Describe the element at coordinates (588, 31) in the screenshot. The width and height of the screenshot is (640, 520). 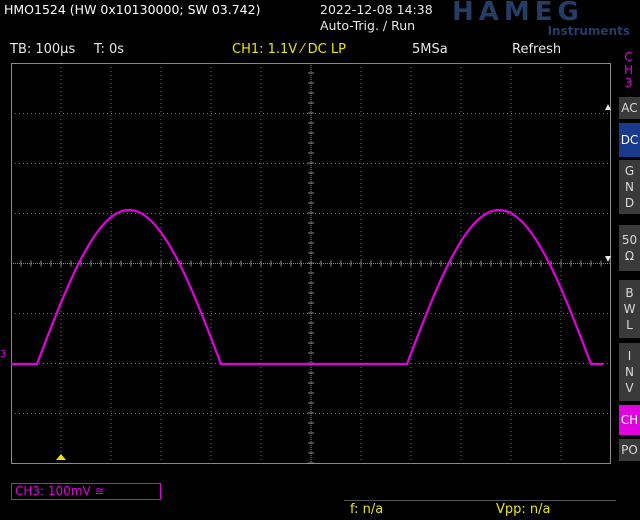
I see `logo-subtext: Instruments` at that location.